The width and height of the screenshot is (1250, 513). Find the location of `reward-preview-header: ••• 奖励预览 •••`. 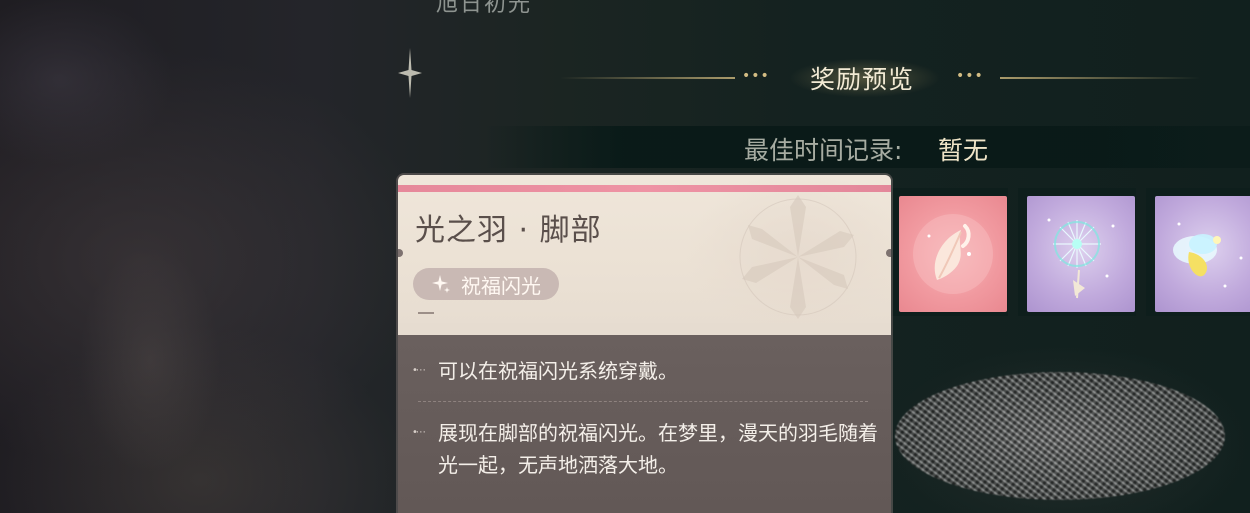

reward-preview-header: ••• 奖励预览 ••• is located at coordinates (880, 78).